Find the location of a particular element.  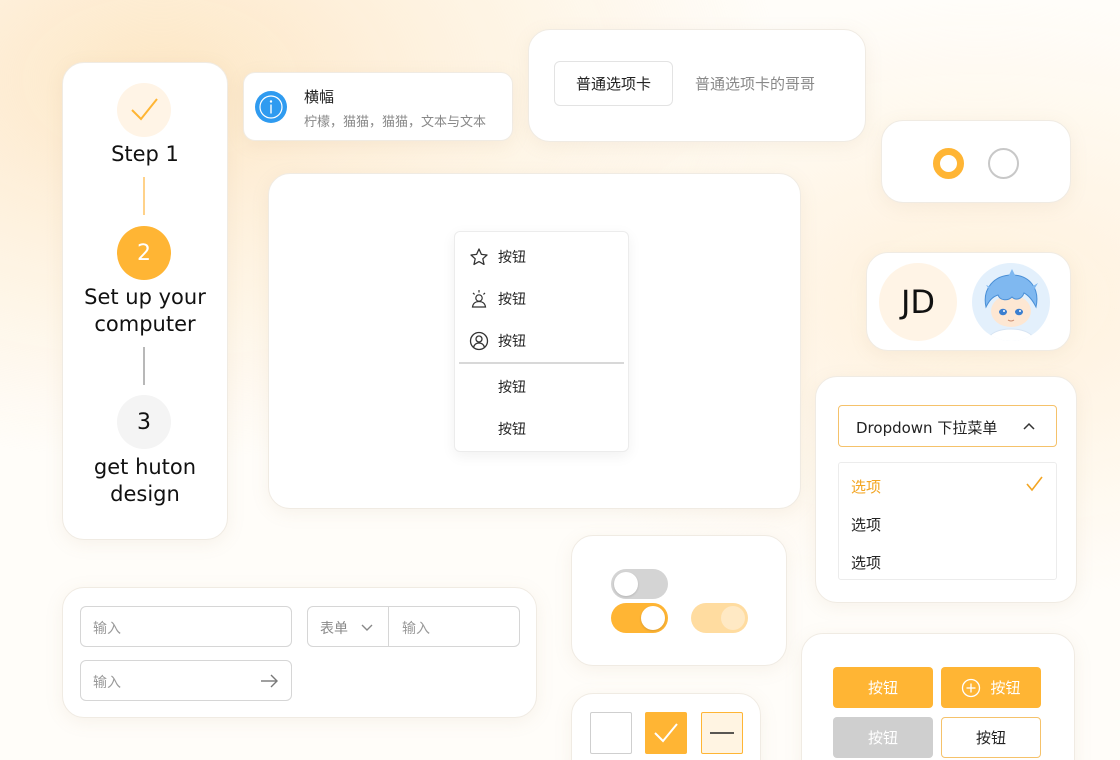

switch-on-disabled is located at coordinates (719, 618).